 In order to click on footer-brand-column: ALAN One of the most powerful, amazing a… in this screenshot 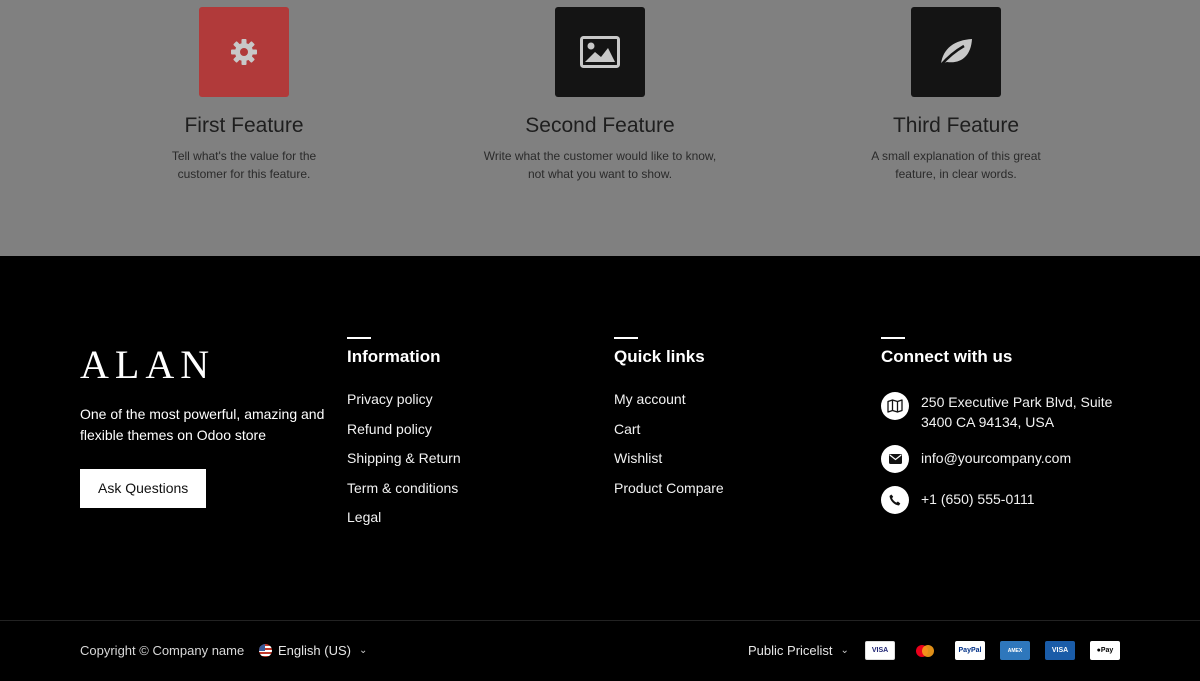, I will do `click(202, 382)`.